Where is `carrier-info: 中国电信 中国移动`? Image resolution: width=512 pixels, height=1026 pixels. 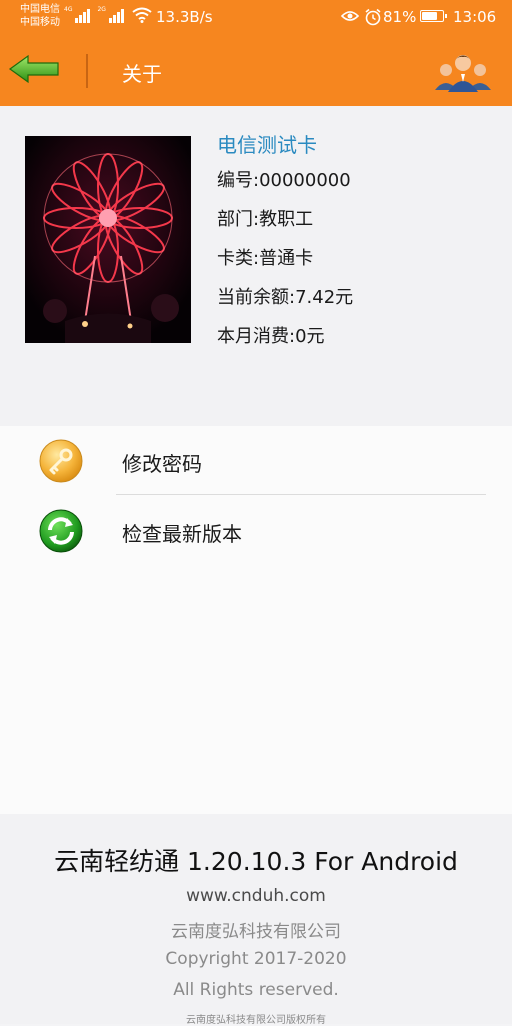 carrier-info: 中国电信 中国移动 is located at coordinates (40, 16).